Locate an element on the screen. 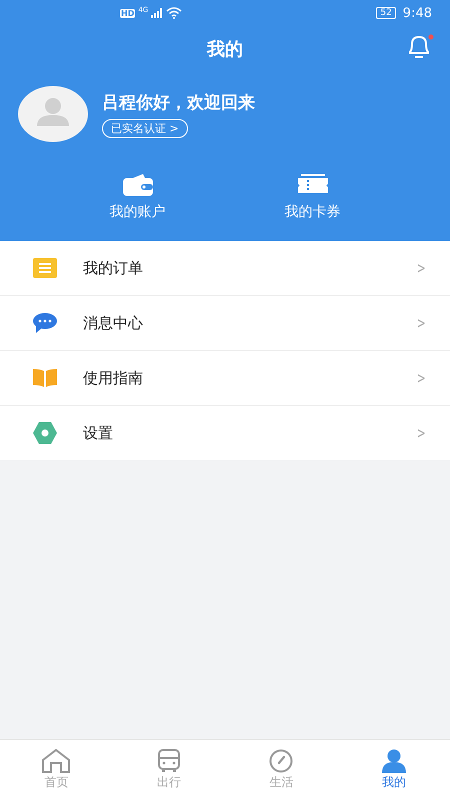 The image size is (450, 800). menu-item: 使用指南 > is located at coordinates (225, 377).